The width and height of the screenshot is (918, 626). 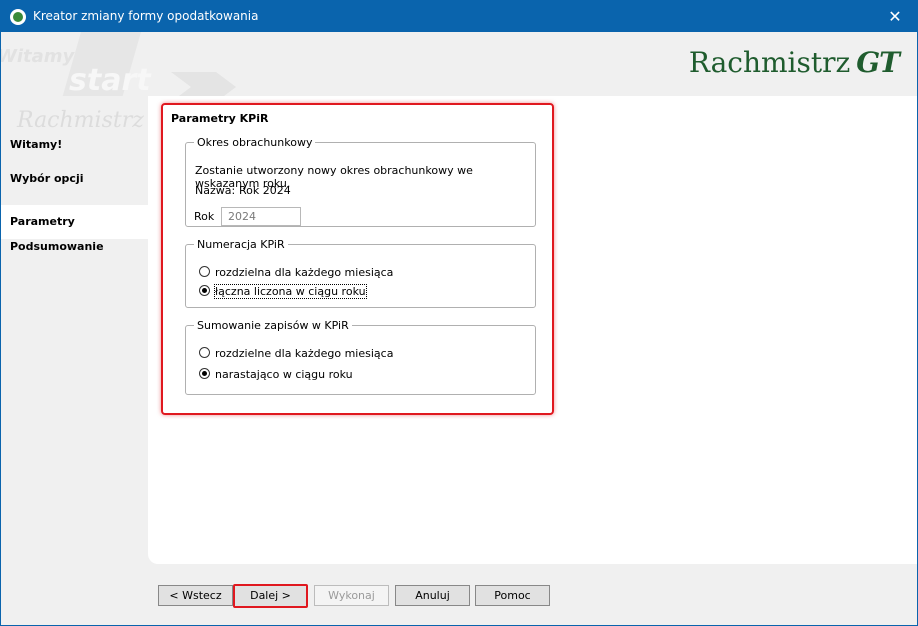 What do you see at coordinates (204, 216) in the screenshot?
I see `year-label: Rok` at bounding box center [204, 216].